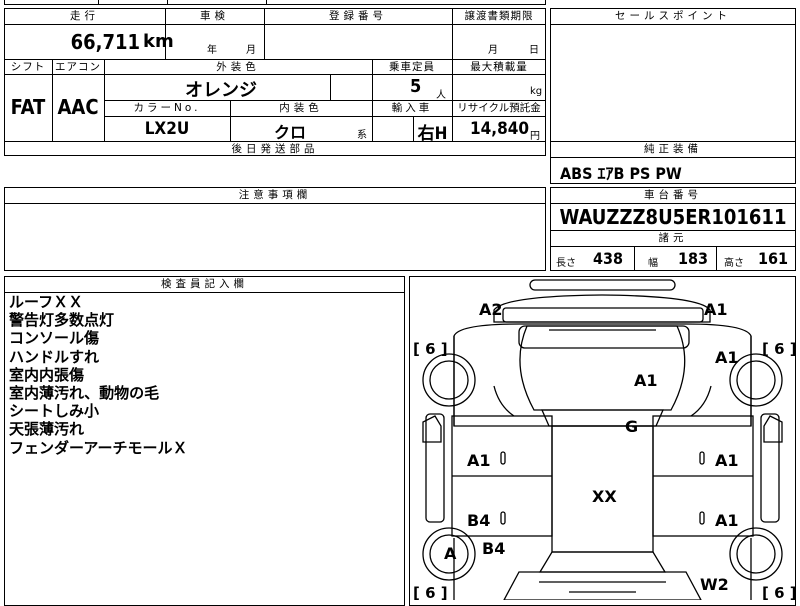  I want to click on inspector-note: ハンドルすれ, so click(54, 356).